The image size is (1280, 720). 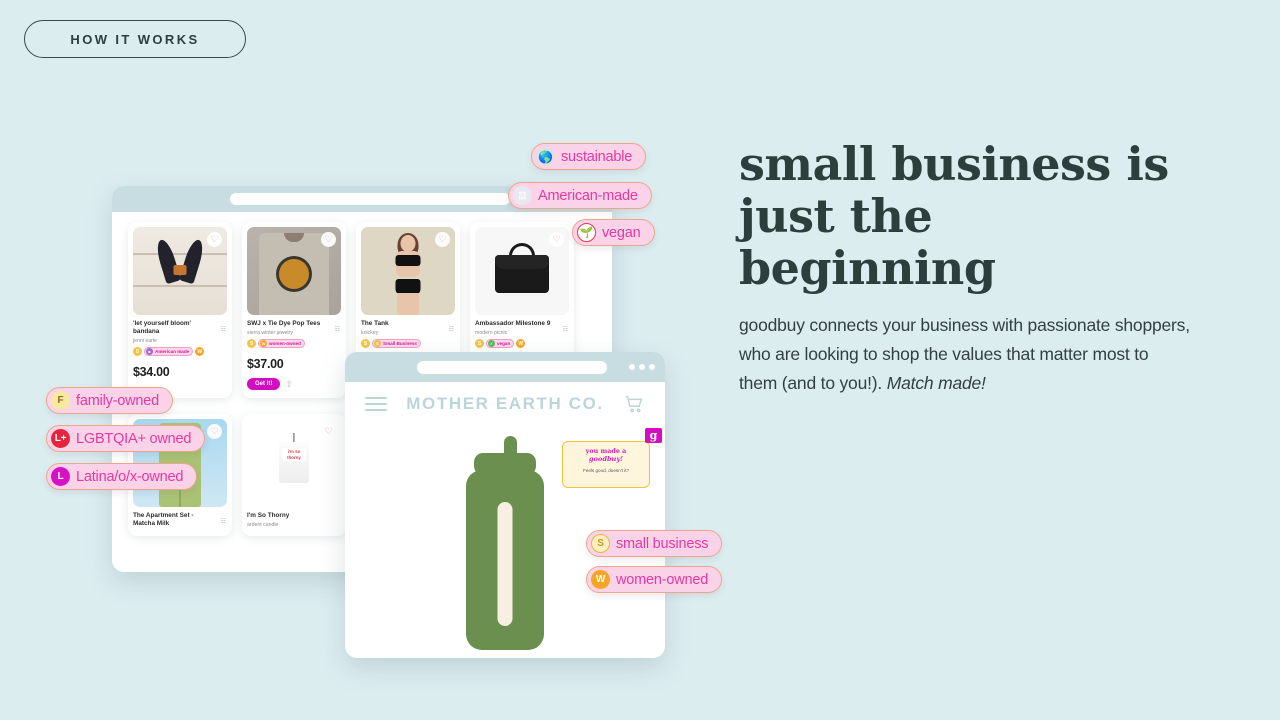 I want to click on sprout-icon: ✓, so click(x=491, y=343).